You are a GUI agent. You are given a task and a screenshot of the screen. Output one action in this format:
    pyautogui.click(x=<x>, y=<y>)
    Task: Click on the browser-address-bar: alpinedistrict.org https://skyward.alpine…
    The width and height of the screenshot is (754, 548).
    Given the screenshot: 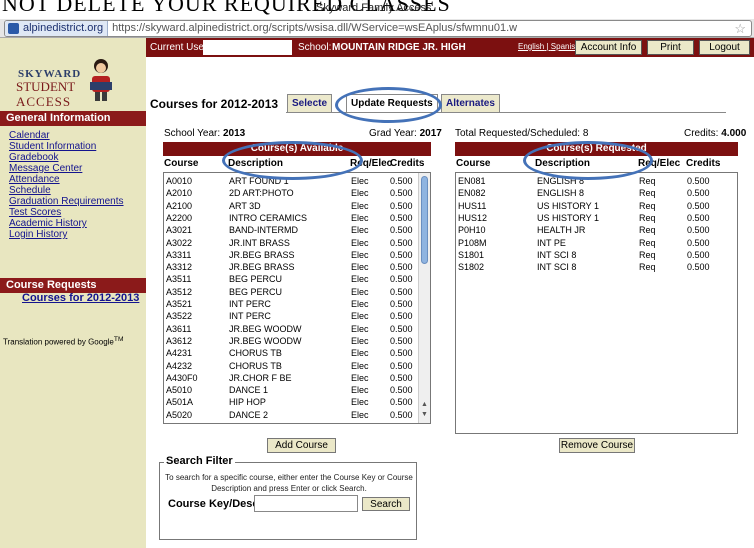 What is the action you would take?
    pyautogui.click(x=377, y=28)
    